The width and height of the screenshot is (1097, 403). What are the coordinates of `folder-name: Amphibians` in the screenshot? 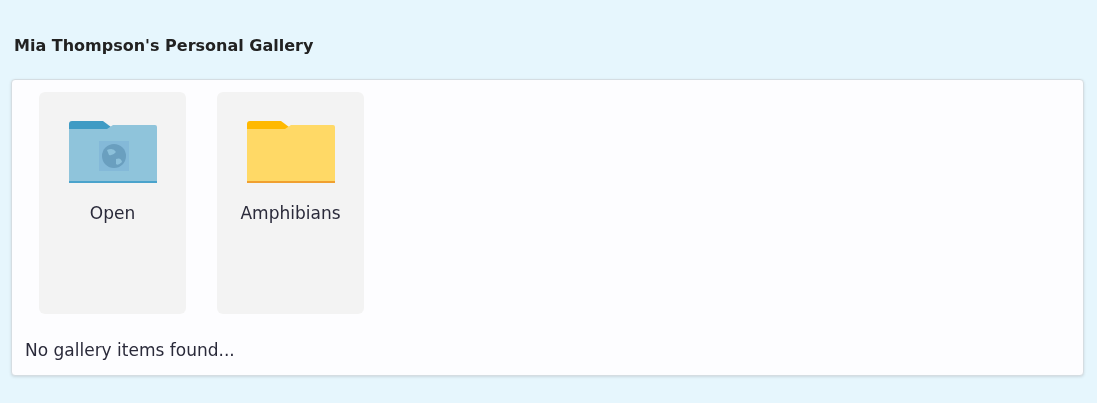 It's located at (290, 213).